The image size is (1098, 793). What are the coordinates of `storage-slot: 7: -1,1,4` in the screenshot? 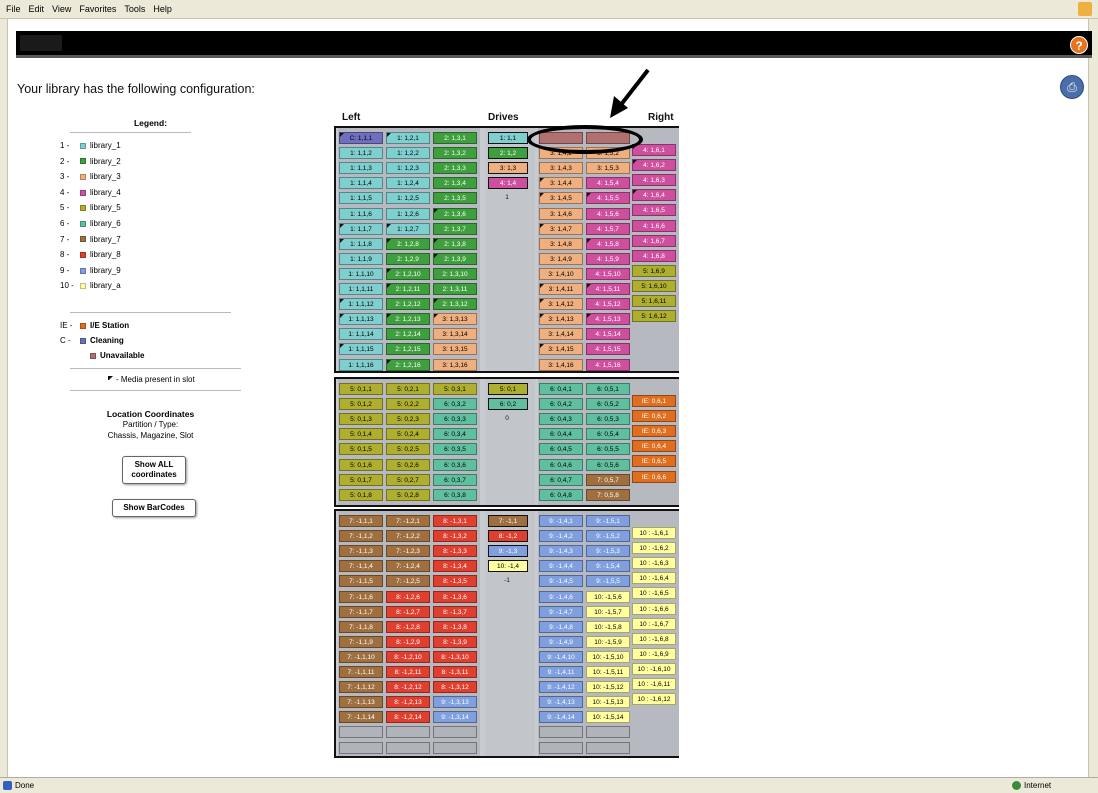 It's located at (361, 566).